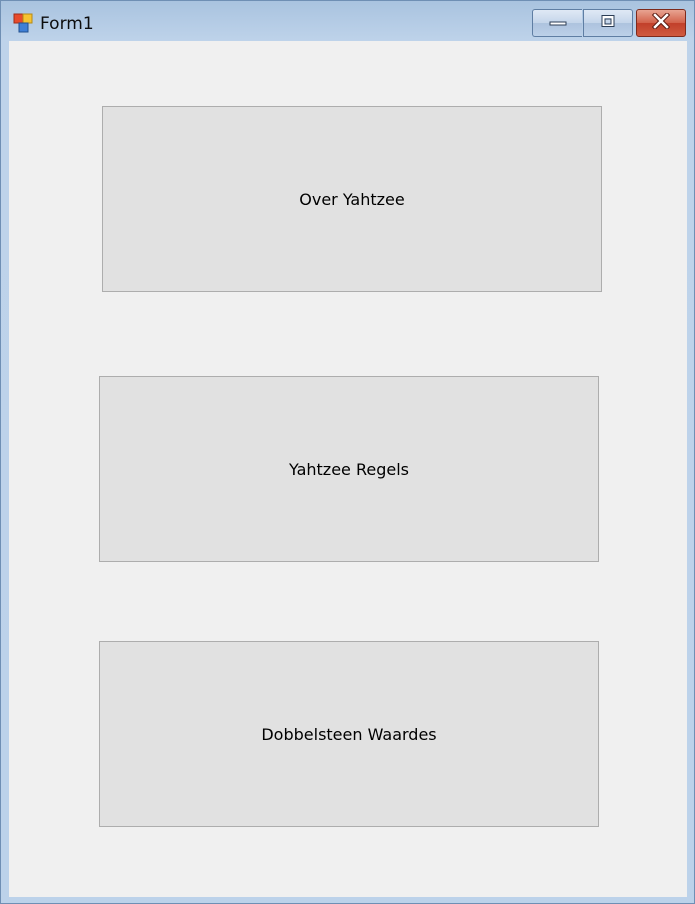  I want to click on minimize-button, so click(557, 23).